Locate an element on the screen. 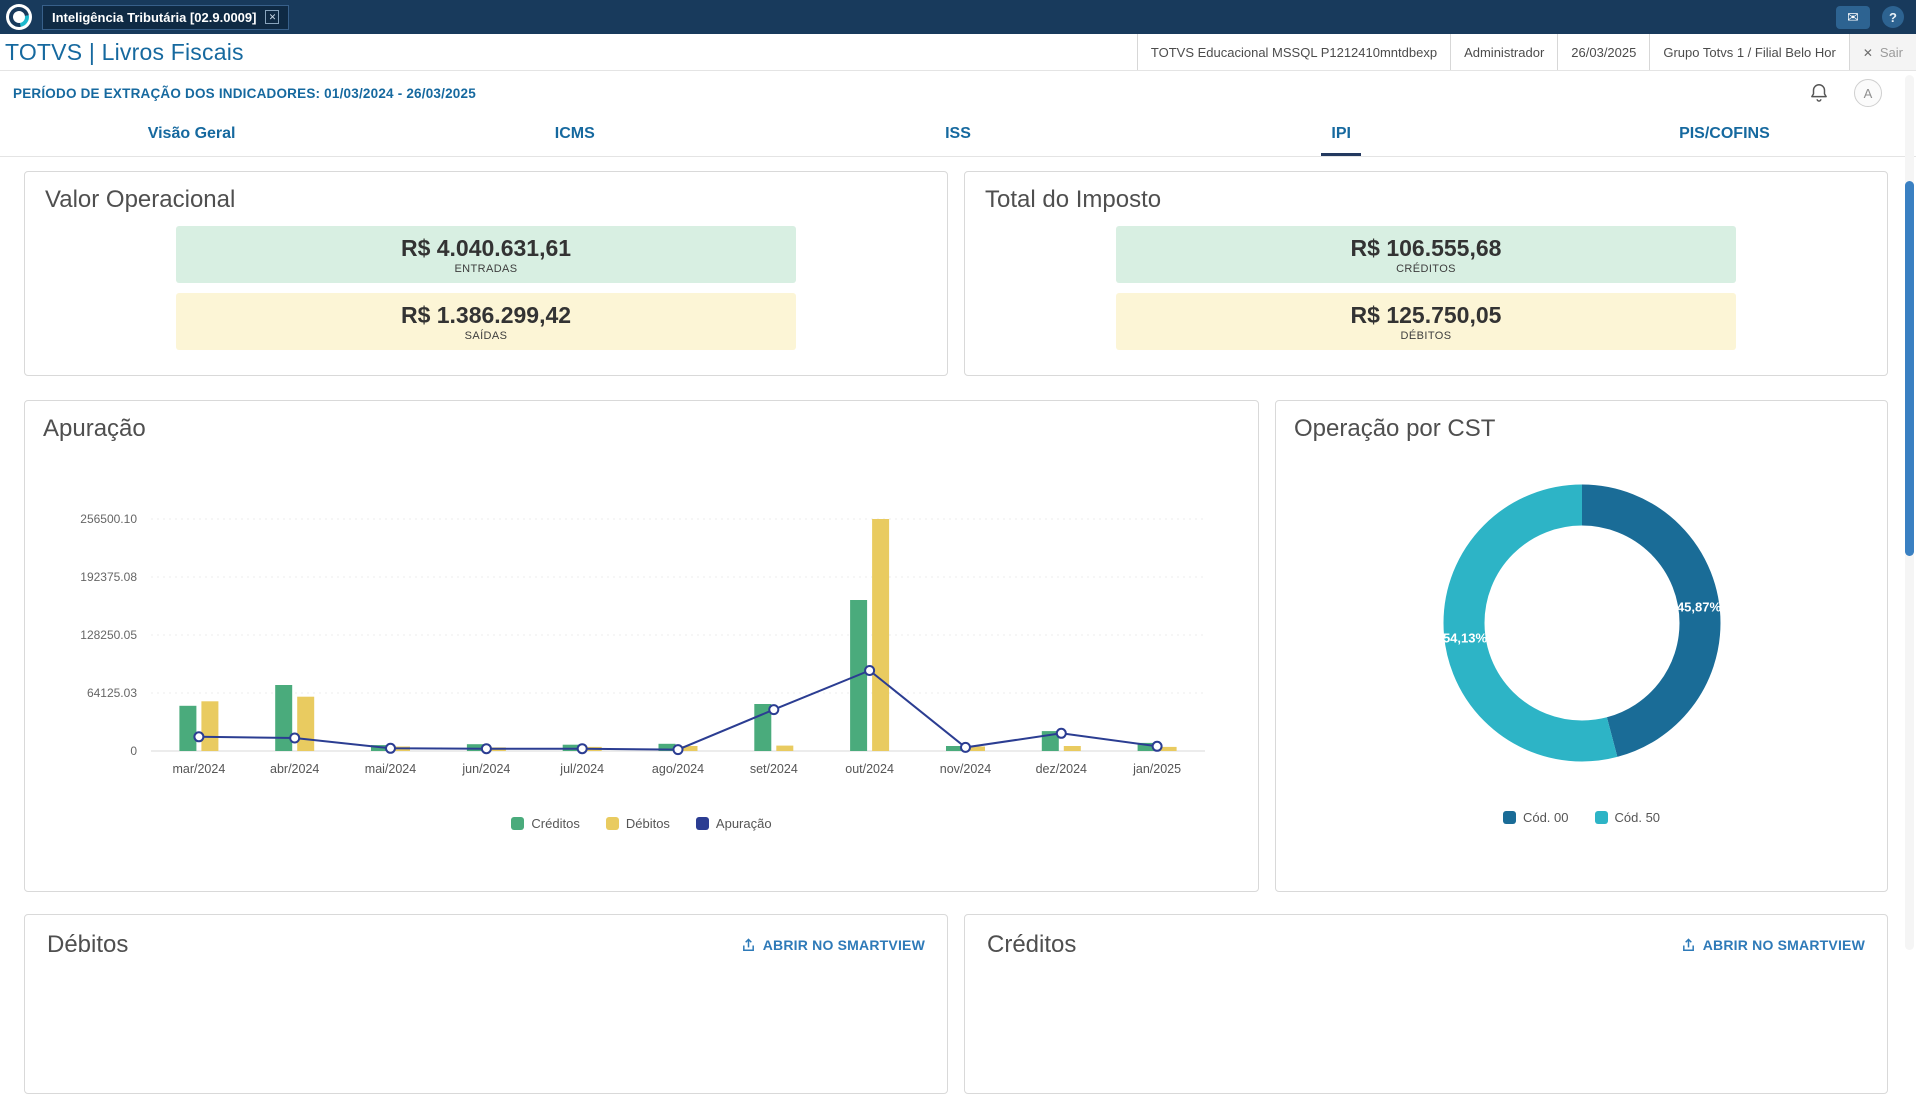 The image size is (1916, 1094). user-info: Administrador is located at coordinates (1503, 52).